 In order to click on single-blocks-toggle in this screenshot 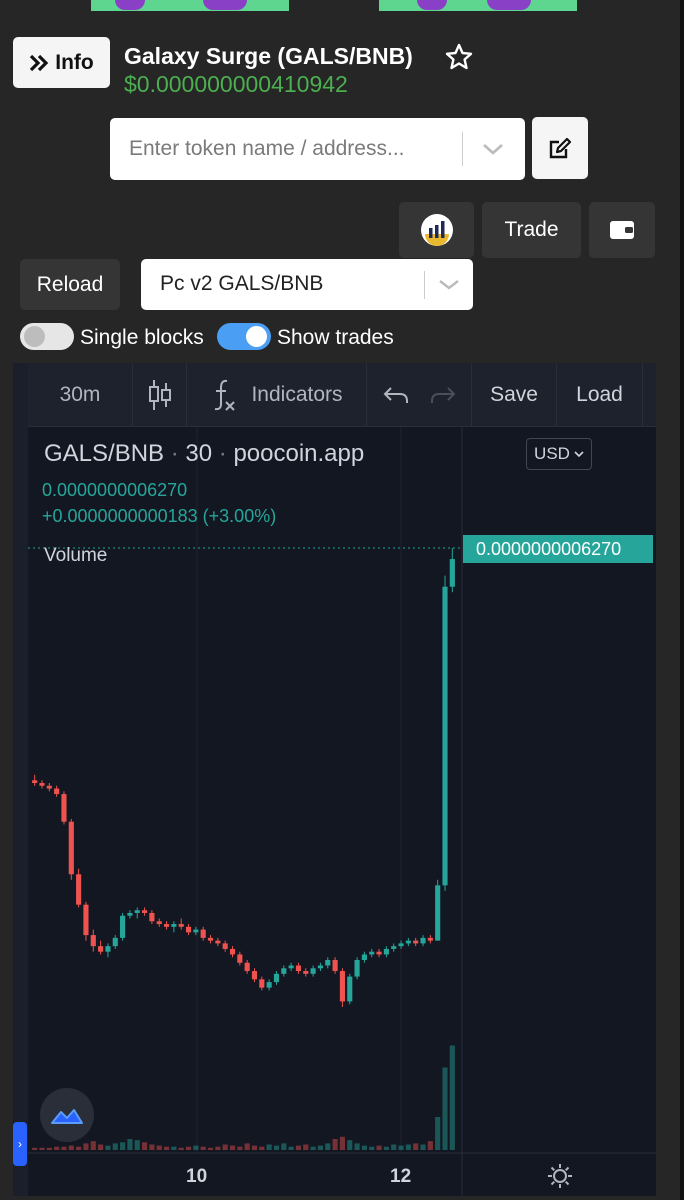, I will do `click(47, 336)`.